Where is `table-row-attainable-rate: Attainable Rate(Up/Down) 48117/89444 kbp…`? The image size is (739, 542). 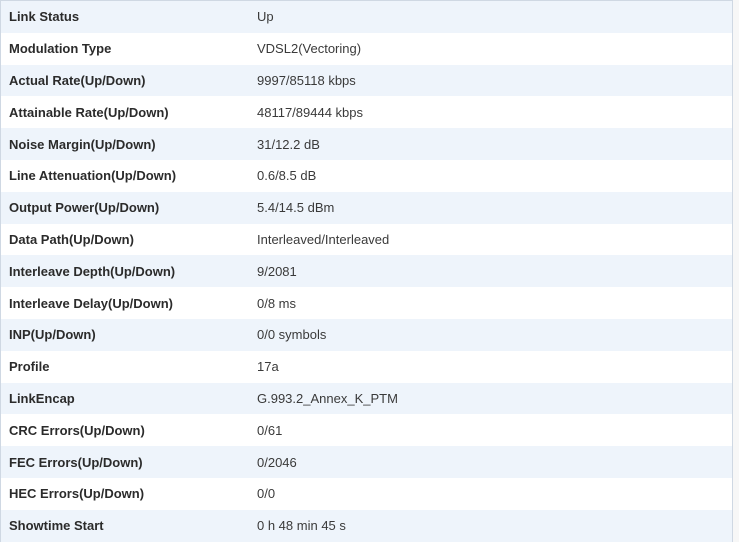 table-row-attainable-rate: Attainable Rate(Up/Down) 48117/89444 kbp… is located at coordinates (366, 112).